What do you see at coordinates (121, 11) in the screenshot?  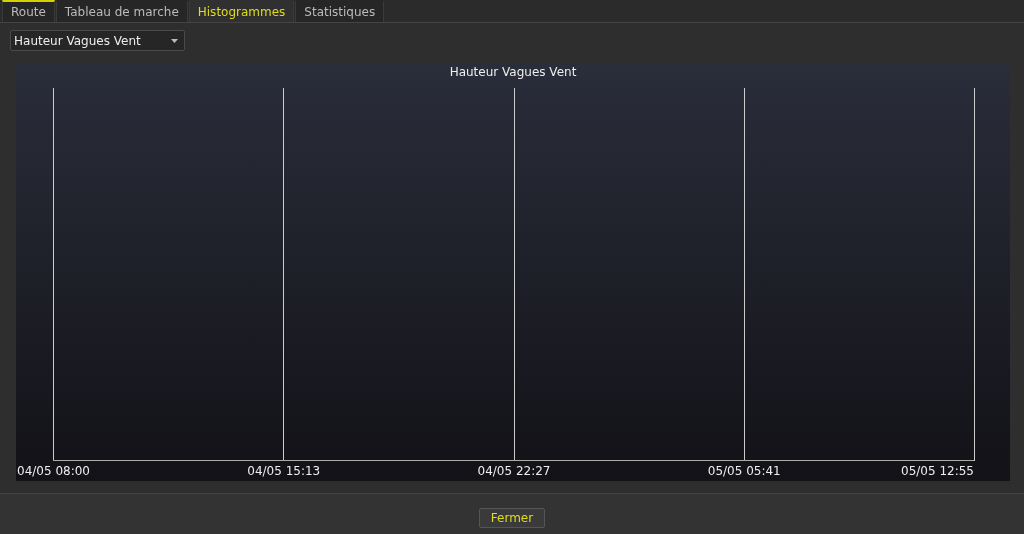 I see `tab: Tableau de marche` at bounding box center [121, 11].